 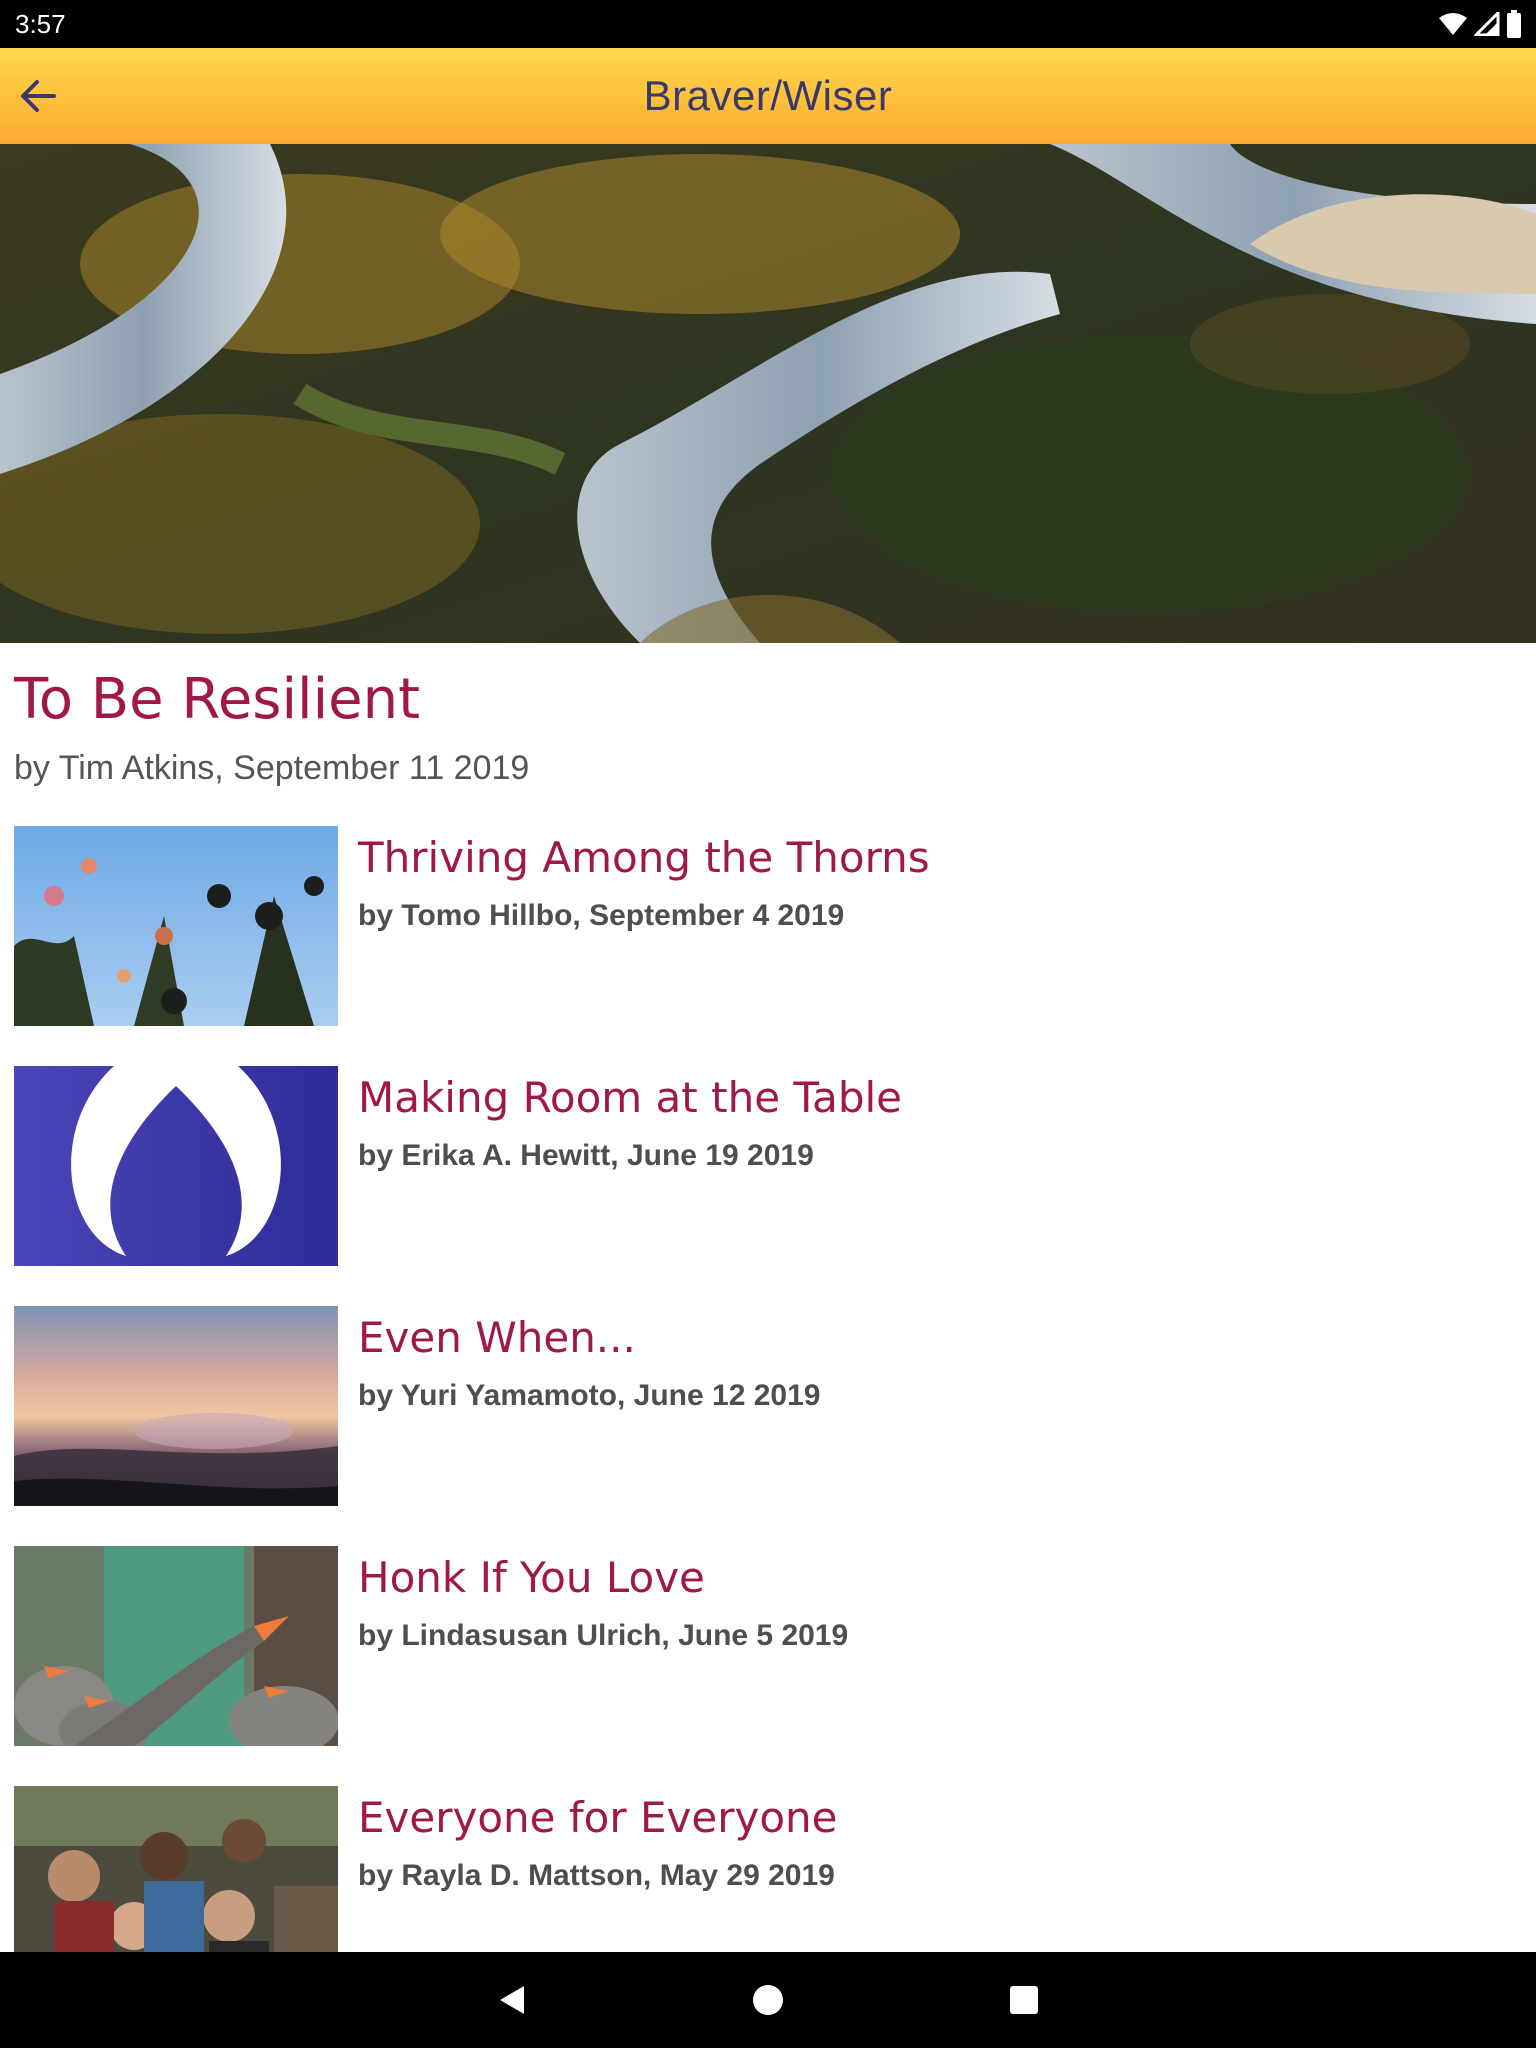 What do you see at coordinates (40, 24) in the screenshot?
I see `status-time: 3:57` at bounding box center [40, 24].